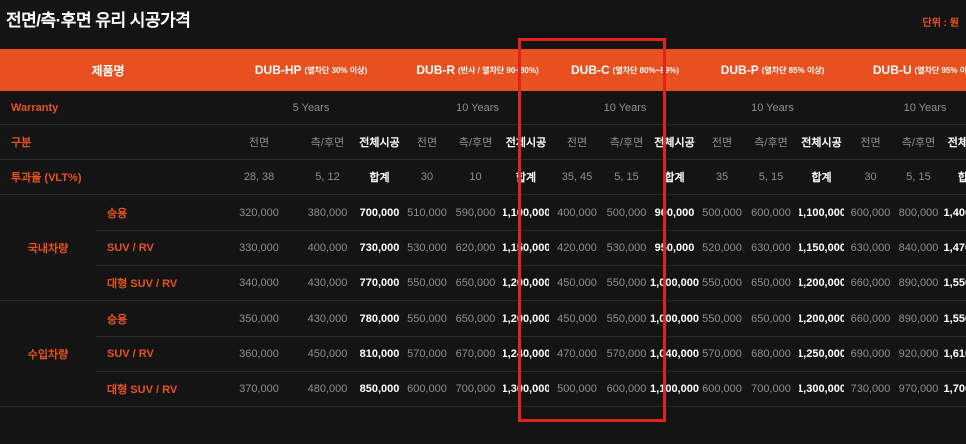 This screenshot has height=444, width=966. I want to click on price-cell: 590,000, so click(475, 213).